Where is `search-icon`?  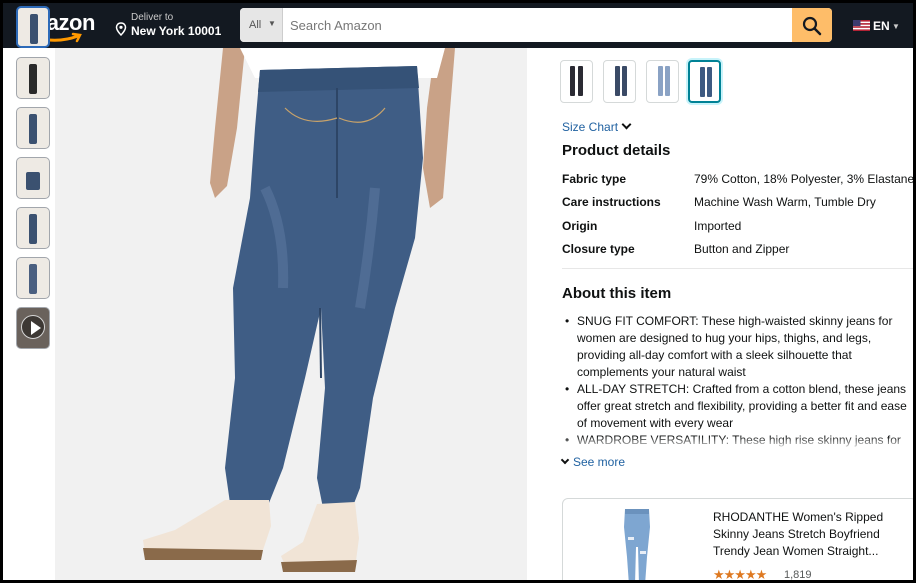
search-icon is located at coordinates (812, 26).